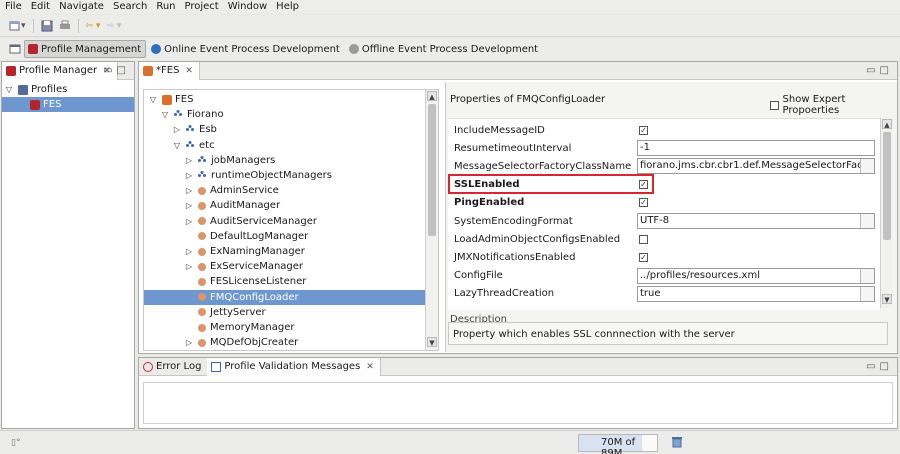 This screenshot has height=454, width=900. What do you see at coordinates (247, 7) in the screenshot?
I see `menu-window: Window` at bounding box center [247, 7].